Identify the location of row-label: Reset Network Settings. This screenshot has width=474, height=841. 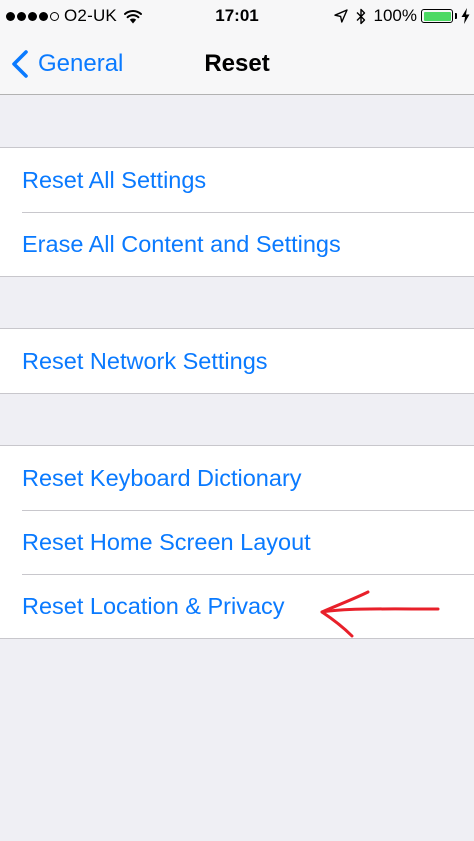
(145, 360).